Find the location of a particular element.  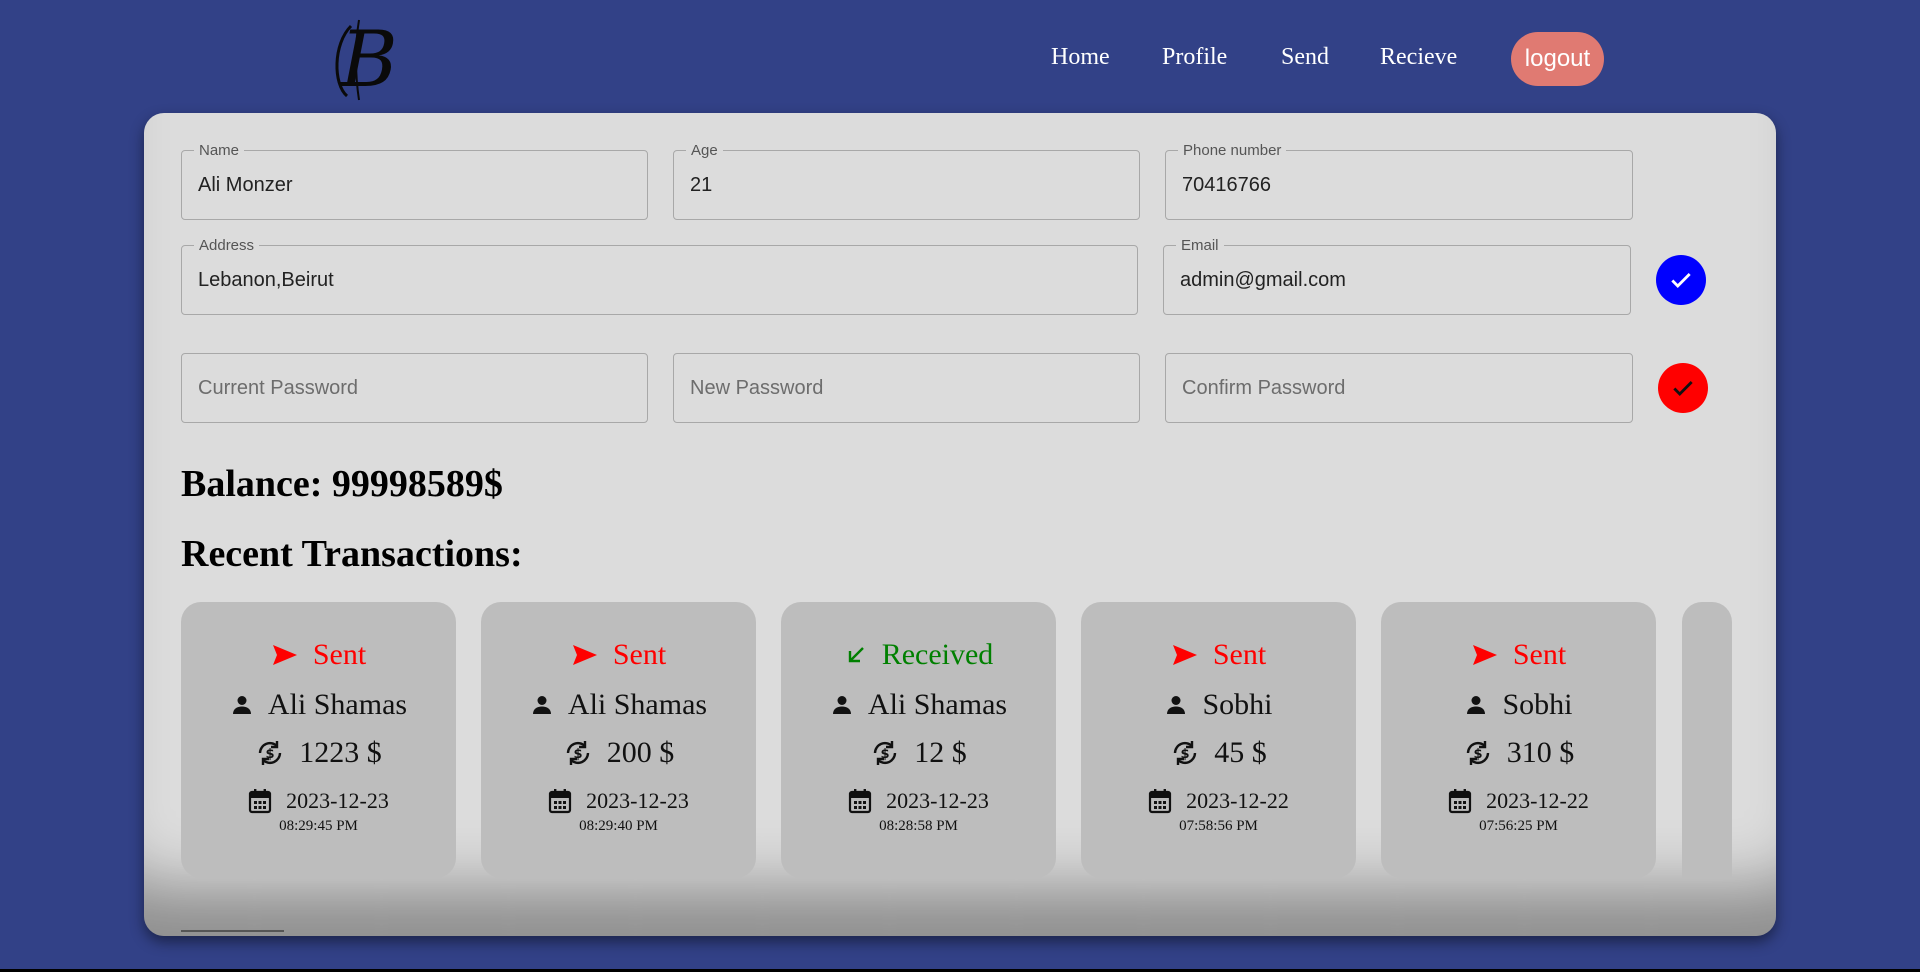

age-label: Age is located at coordinates (704, 150).